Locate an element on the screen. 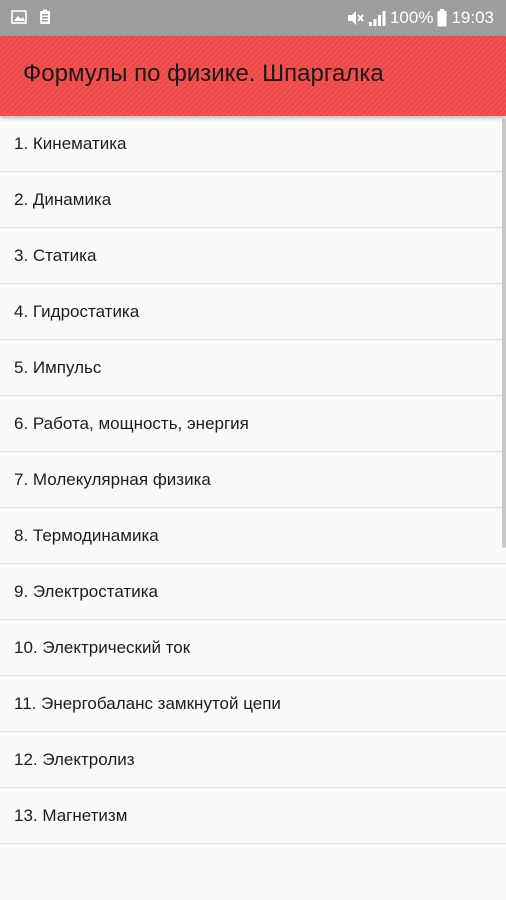  status-right: 100% 19:03 is located at coordinates (420, 18).